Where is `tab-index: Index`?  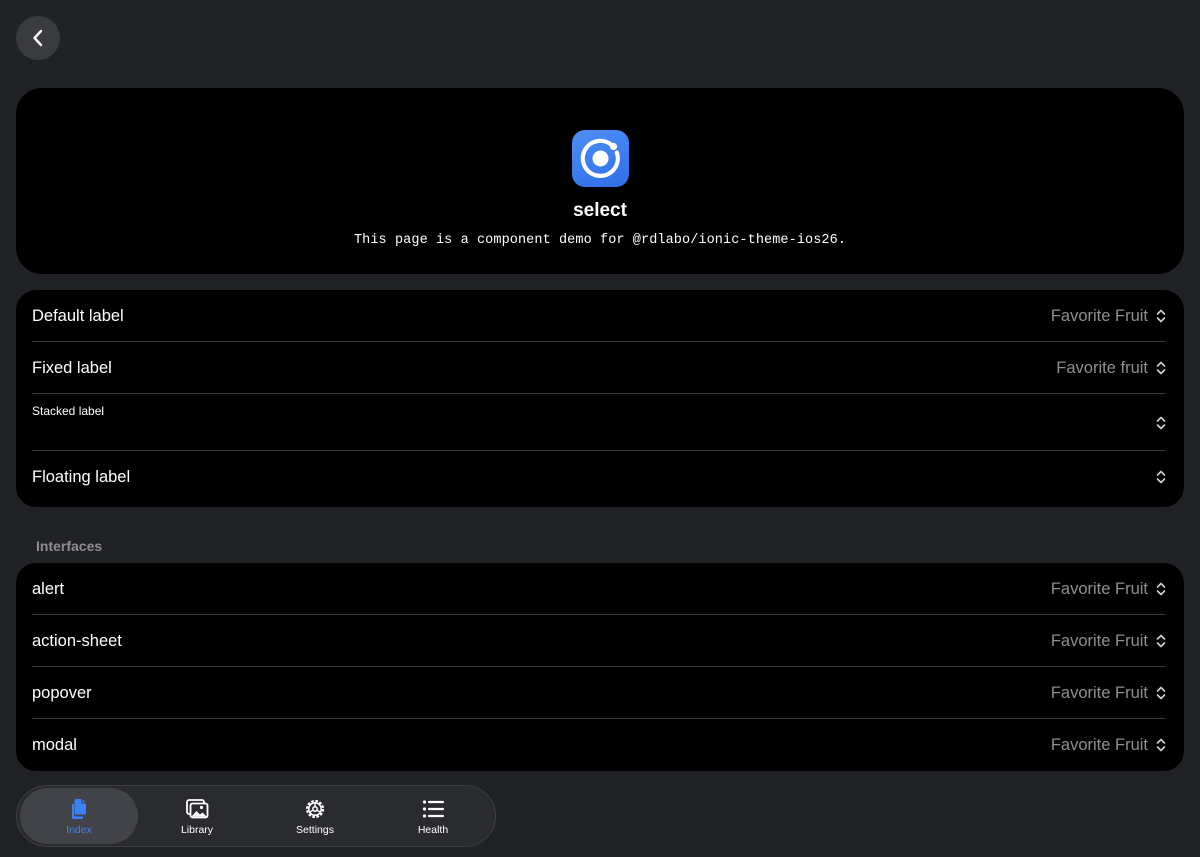
tab-index: Index is located at coordinates (79, 816).